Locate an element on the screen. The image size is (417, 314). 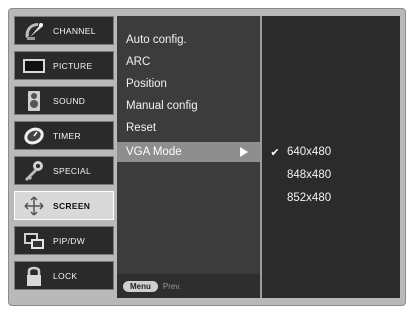
submenu-item-label: VGA Mode is located at coordinates (154, 152).